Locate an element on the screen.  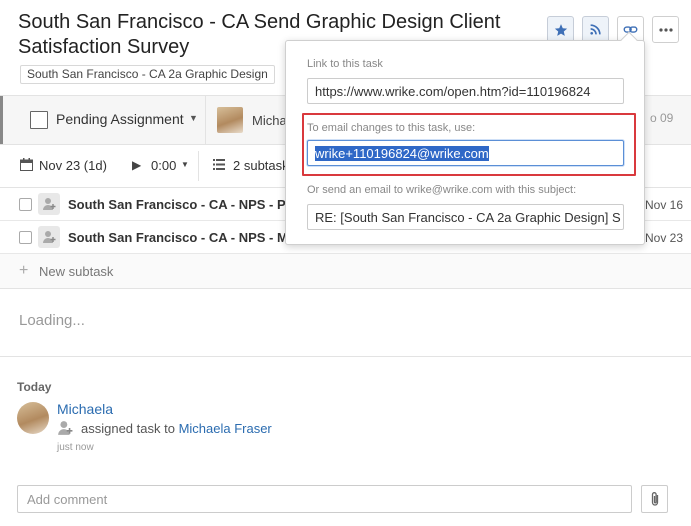
assignee-name: Micha is located at coordinates (269, 120).